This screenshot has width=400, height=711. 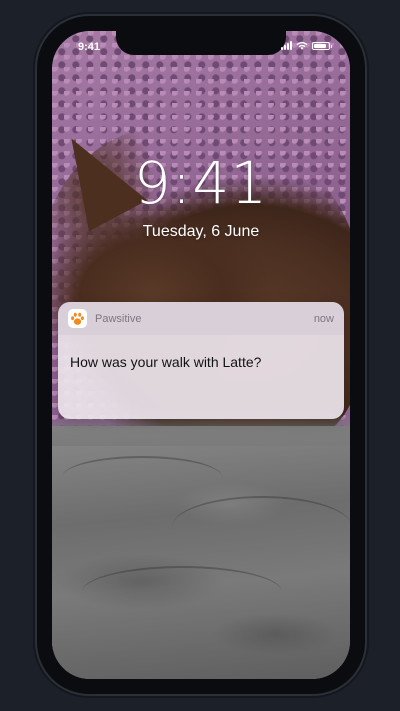 I want to click on notification-header: Pawsitive now, so click(x=201, y=318).